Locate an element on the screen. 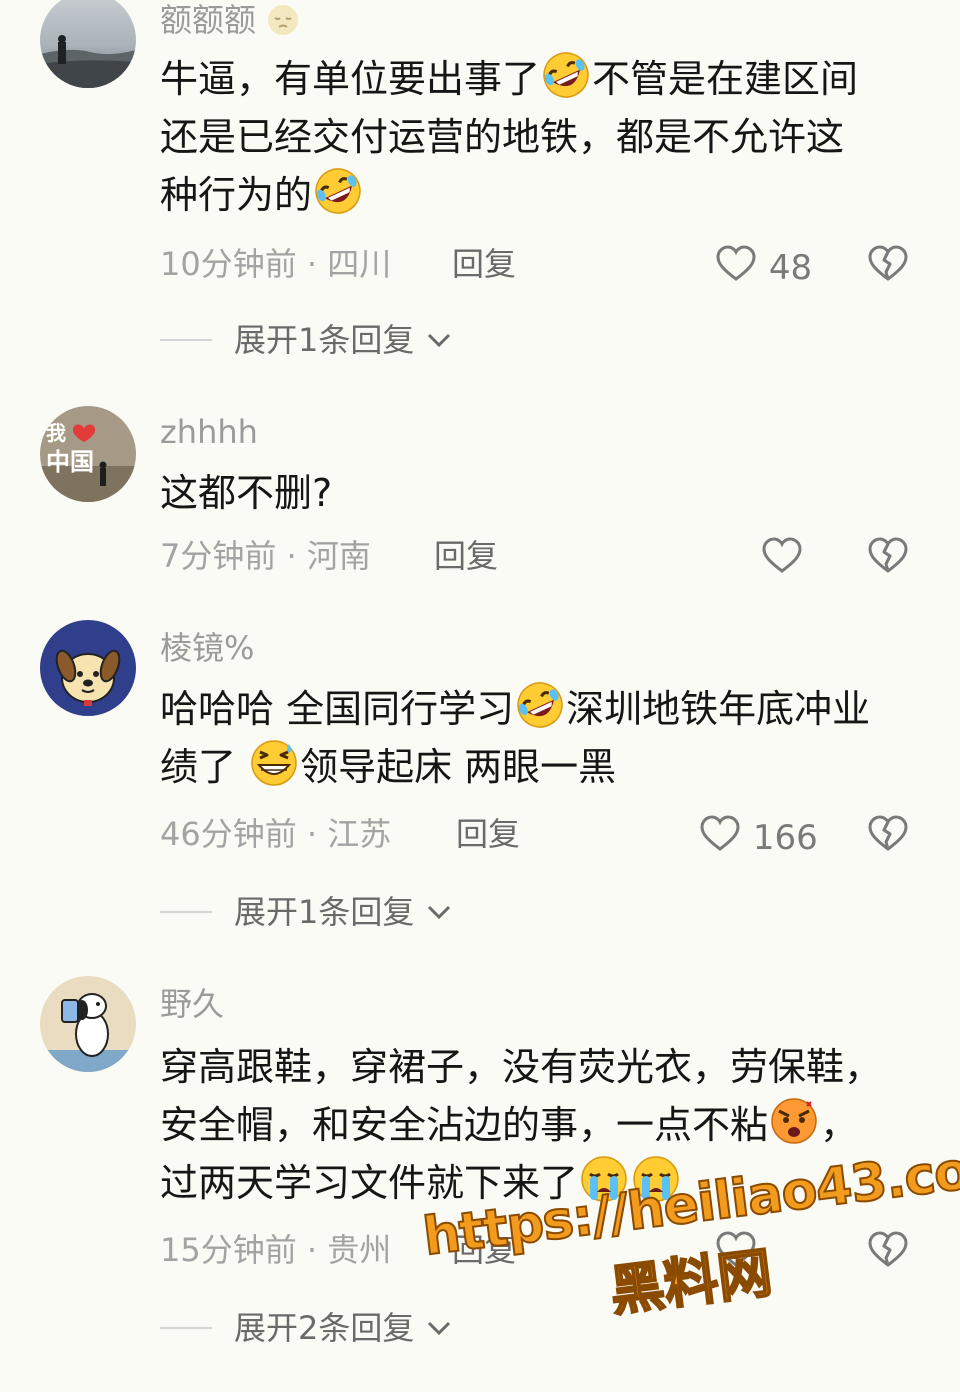  comment-text: 哈哈哈 全国同行学习 深圳地铁年底冲业绩了 领导起床 两眼一黑 is located at coordinates (540, 738).